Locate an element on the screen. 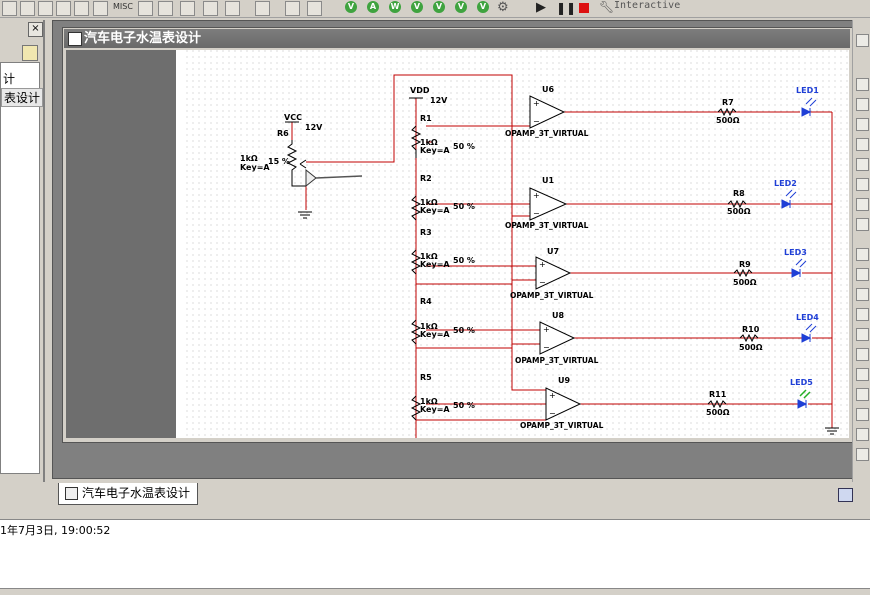 The height and width of the screenshot is (595, 870). svg-text: R2 is located at coordinates (426, 178).